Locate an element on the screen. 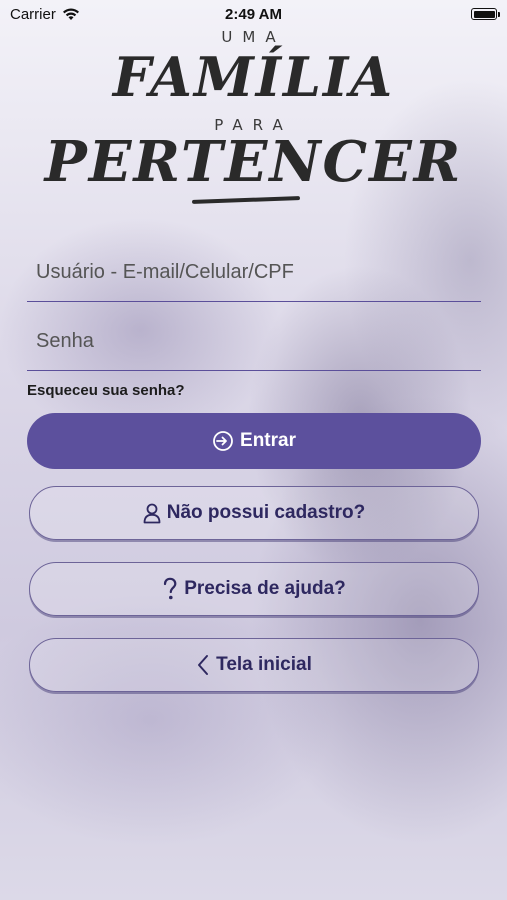 Image resolution: width=507 pixels, height=900 pixels. user-field is located at coordinates (254, 273).